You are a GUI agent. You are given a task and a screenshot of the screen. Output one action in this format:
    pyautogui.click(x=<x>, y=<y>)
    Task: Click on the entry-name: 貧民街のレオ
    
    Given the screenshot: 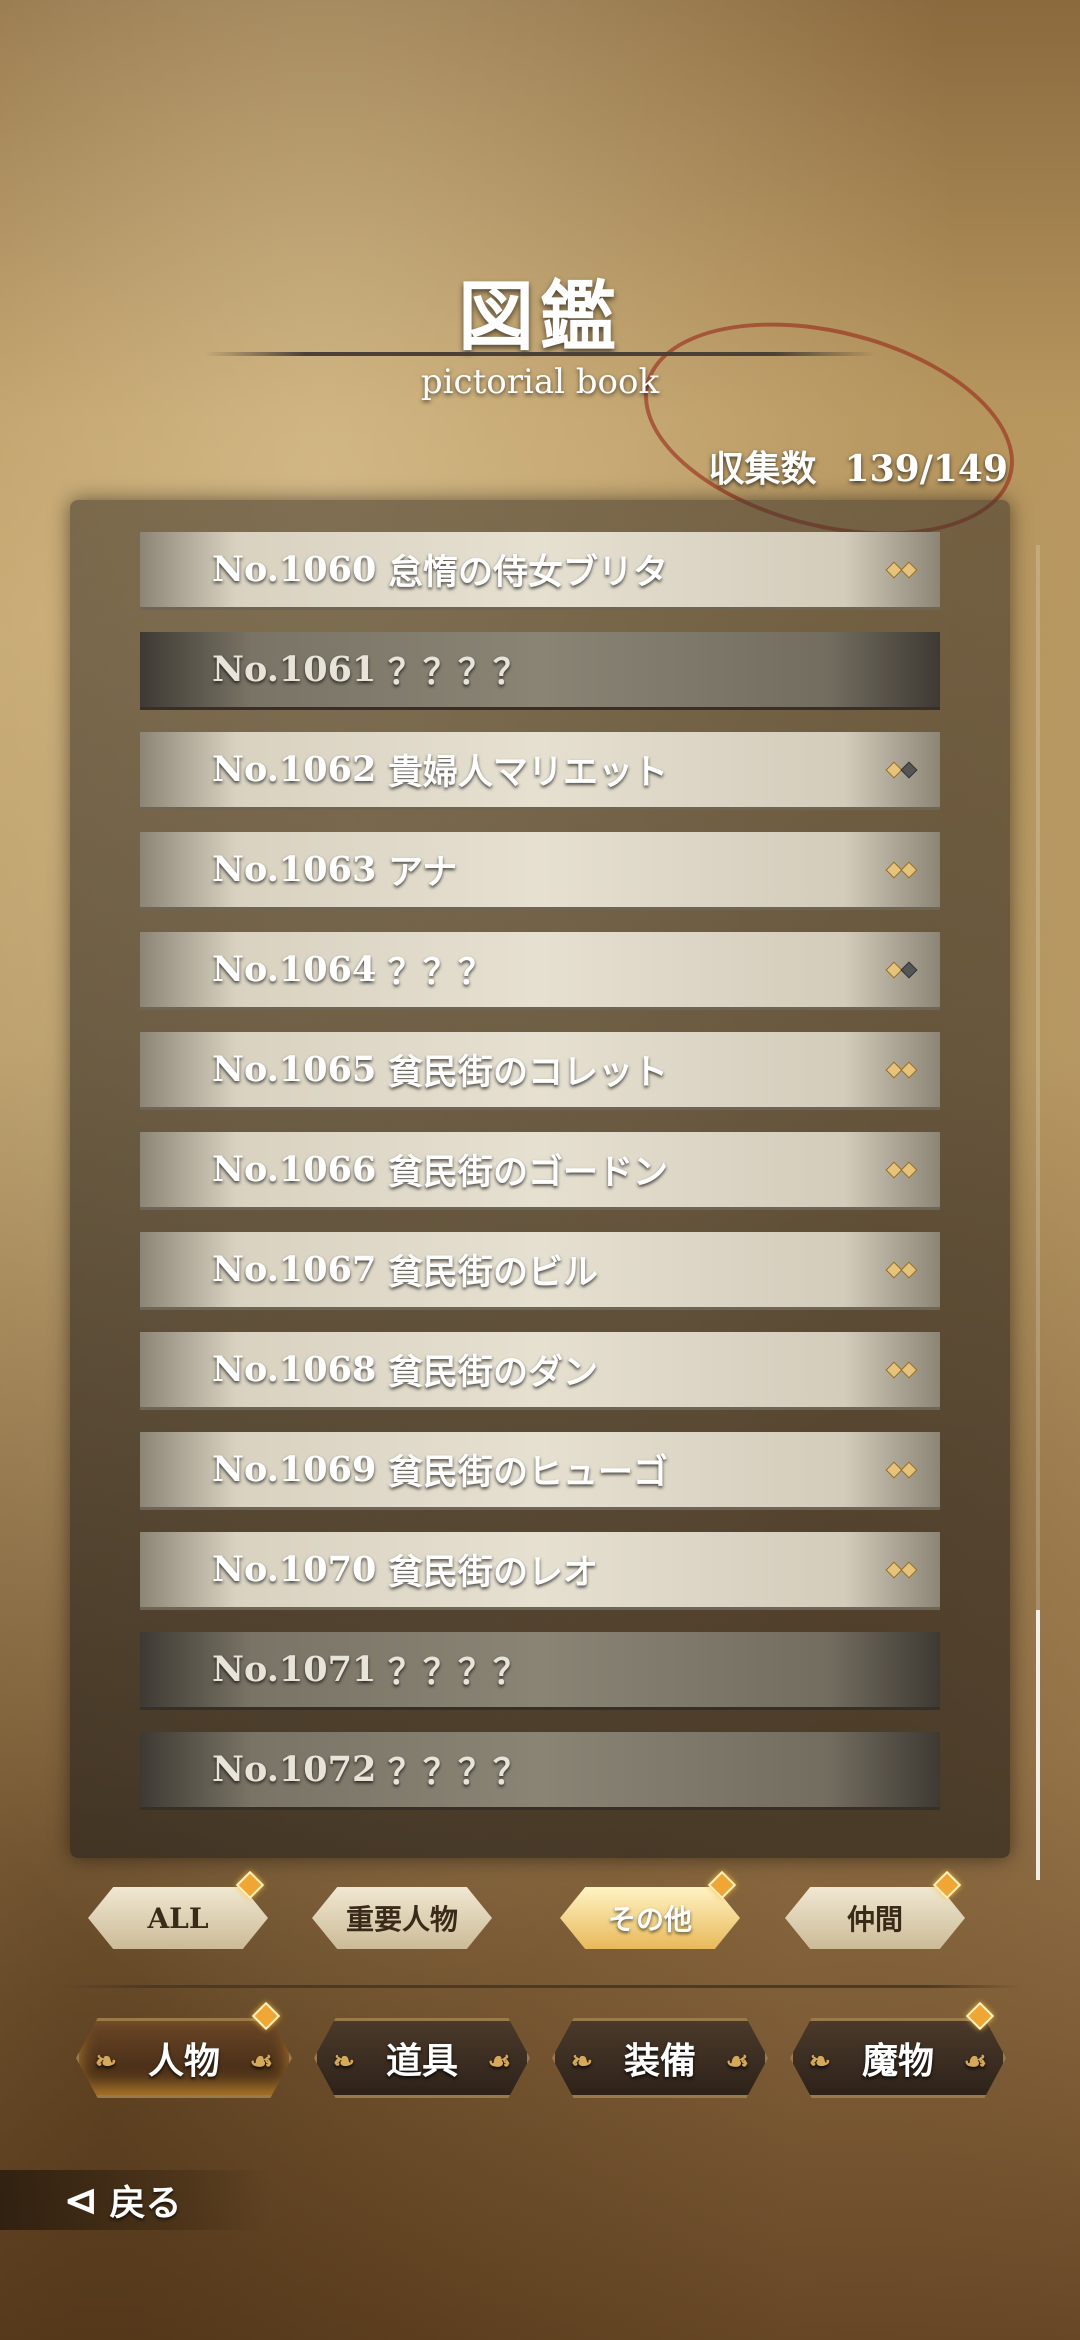 What is the action you would take?
    pyautogui.click(x=493, y=1572)
    